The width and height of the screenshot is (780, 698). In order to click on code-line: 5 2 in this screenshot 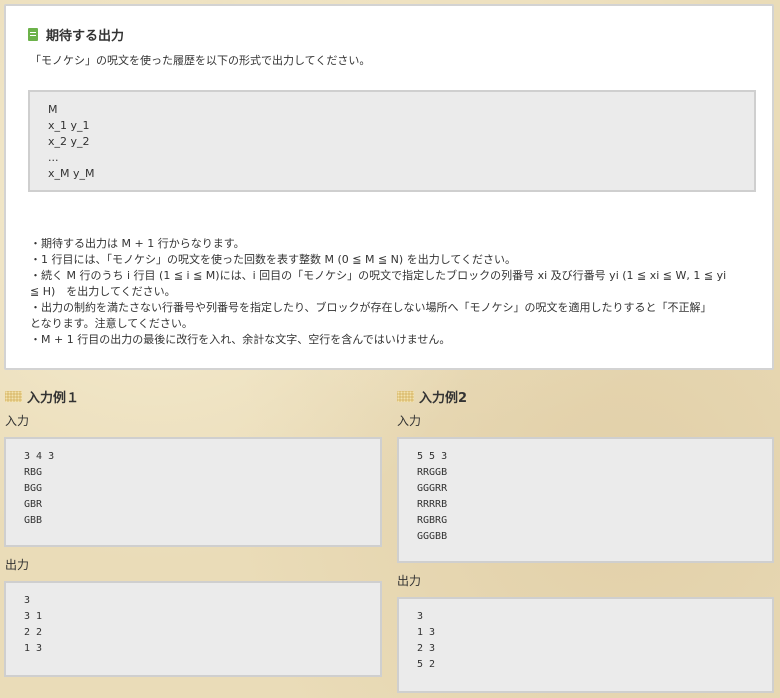, I will do `click(426, 664)`.